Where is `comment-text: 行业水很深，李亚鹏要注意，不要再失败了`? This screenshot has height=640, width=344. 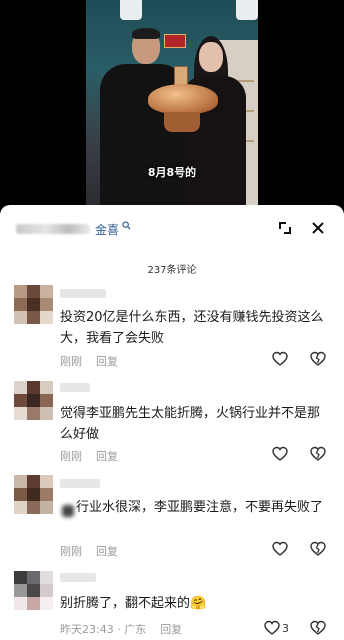 comment-text: 行业水很深，李亚鹏要注意，不要再失败了 is located at coordinates (200, 507).